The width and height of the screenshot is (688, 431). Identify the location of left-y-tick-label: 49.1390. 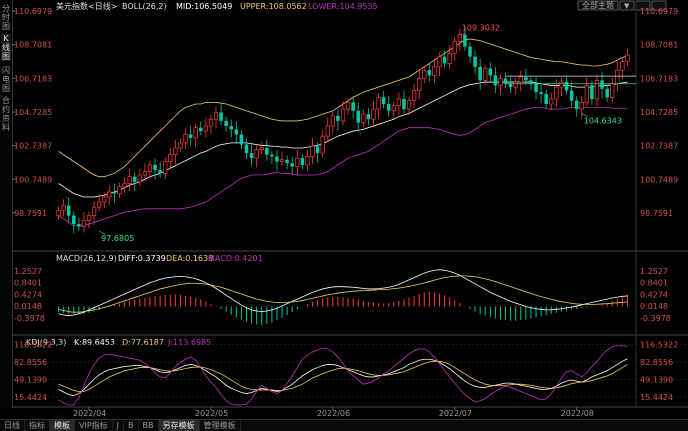
(30, 379).